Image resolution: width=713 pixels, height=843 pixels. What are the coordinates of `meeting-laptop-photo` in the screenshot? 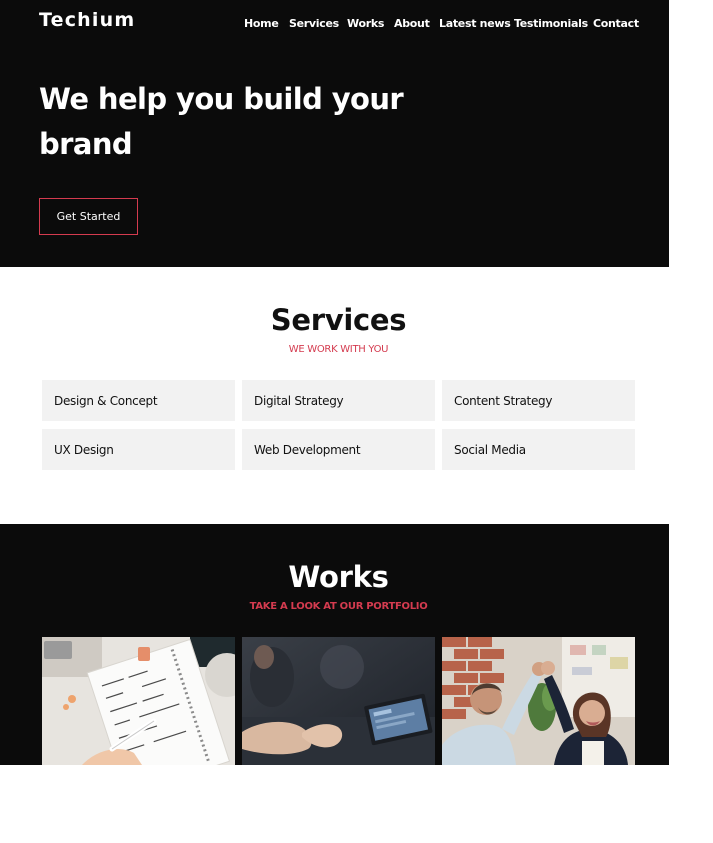 It's located at (338, 701).